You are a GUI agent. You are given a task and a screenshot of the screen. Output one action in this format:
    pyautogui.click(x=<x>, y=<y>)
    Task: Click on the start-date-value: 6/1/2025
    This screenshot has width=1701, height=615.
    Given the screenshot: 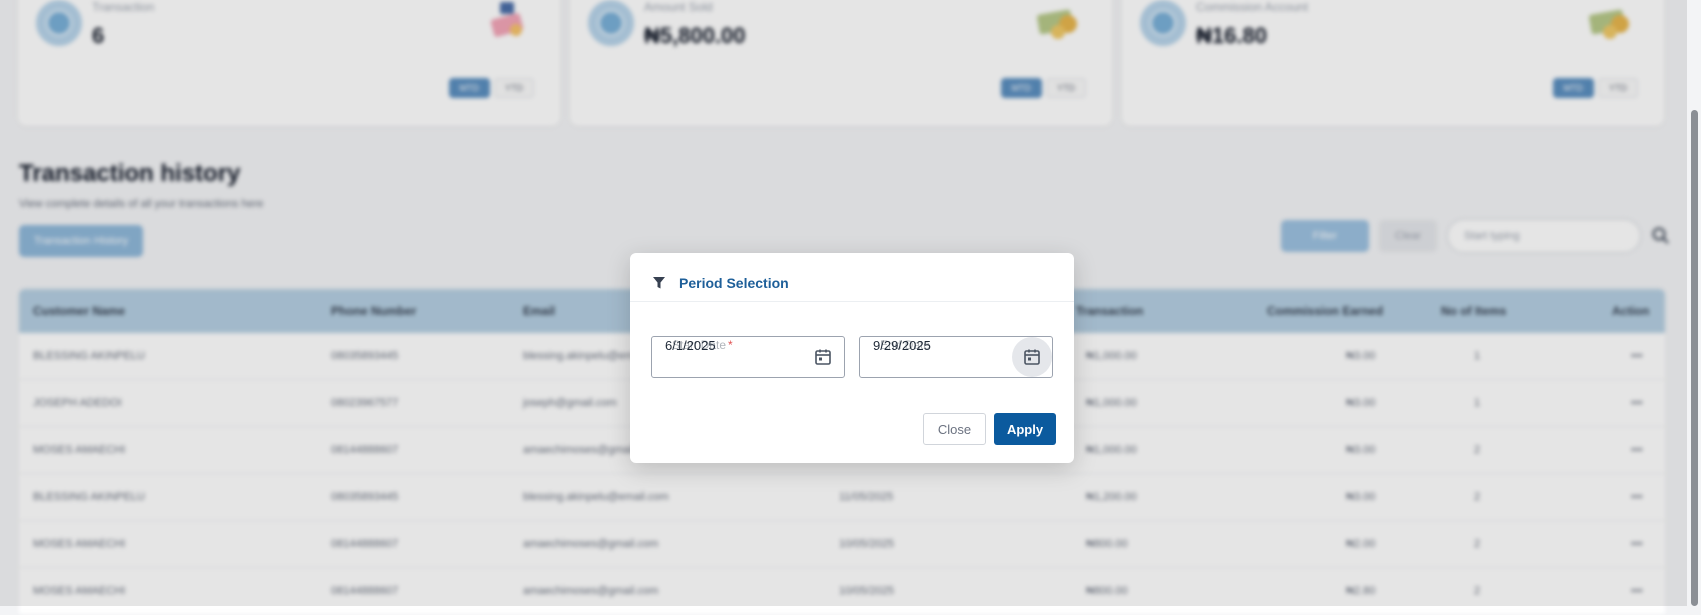 What is the action you would take?
    pyautogui.click(x=690, y=345)
    